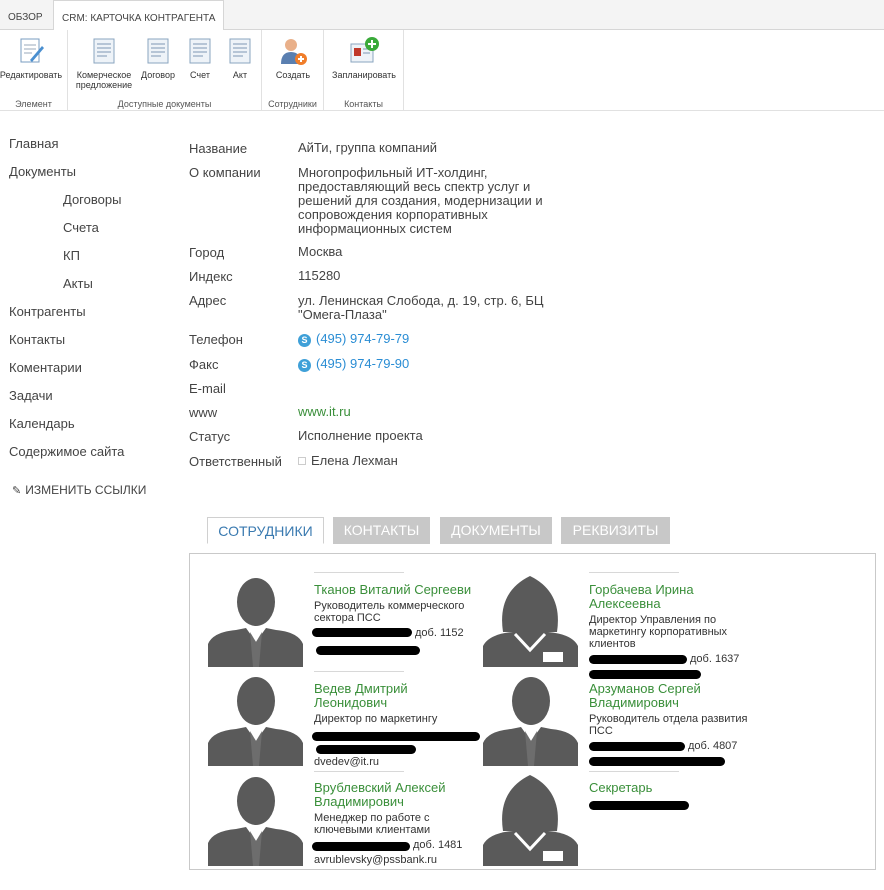  I want to click on label-status: Статус, so click(210, 436).